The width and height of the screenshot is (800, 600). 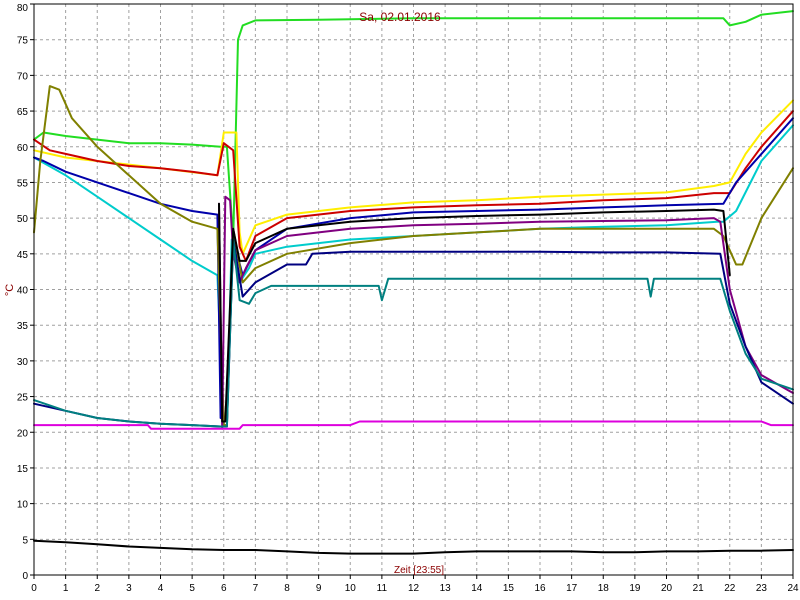 I want to click on y-tick-label: 0, so click(x=25, y=576).